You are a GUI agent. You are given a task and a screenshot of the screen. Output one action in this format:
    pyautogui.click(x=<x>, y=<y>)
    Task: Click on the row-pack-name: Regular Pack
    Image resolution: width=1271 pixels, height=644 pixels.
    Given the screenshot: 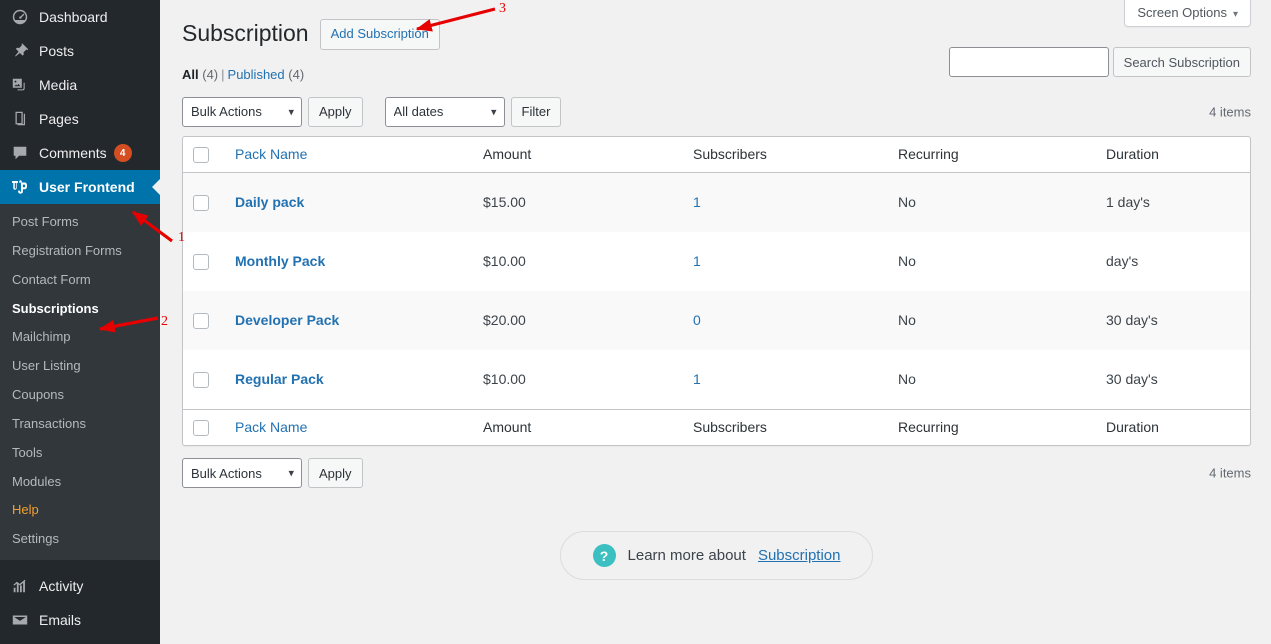 What is the action you would take?
    pyautogui.click(x=349, y=379)
    